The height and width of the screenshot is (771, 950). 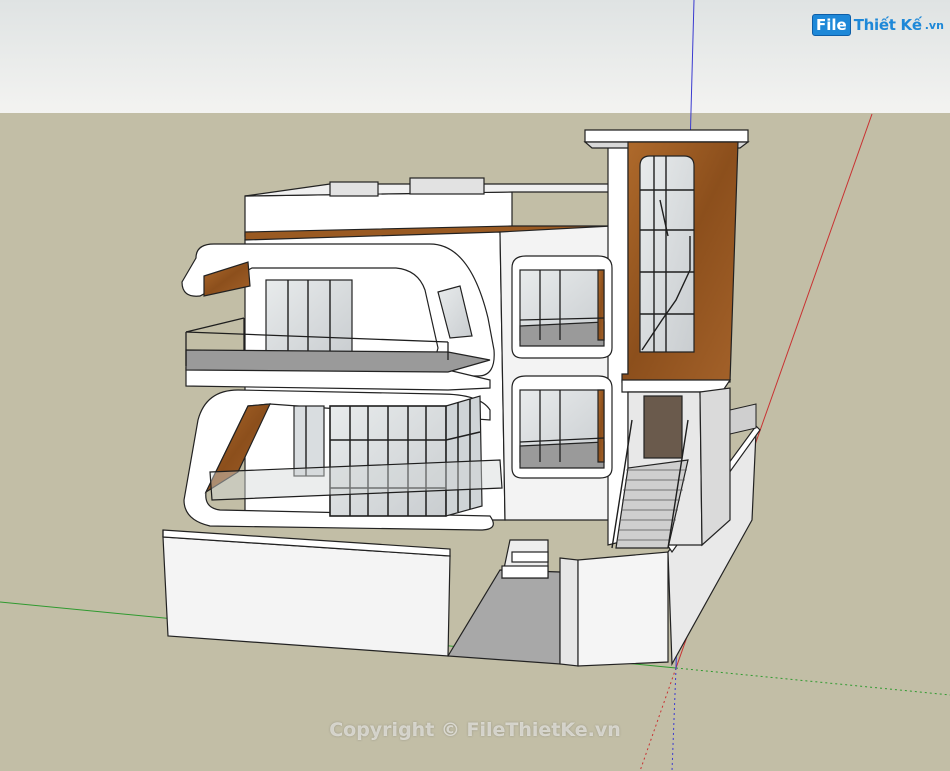 I want to click on logo-badge: File, so click(x=831, y=25).